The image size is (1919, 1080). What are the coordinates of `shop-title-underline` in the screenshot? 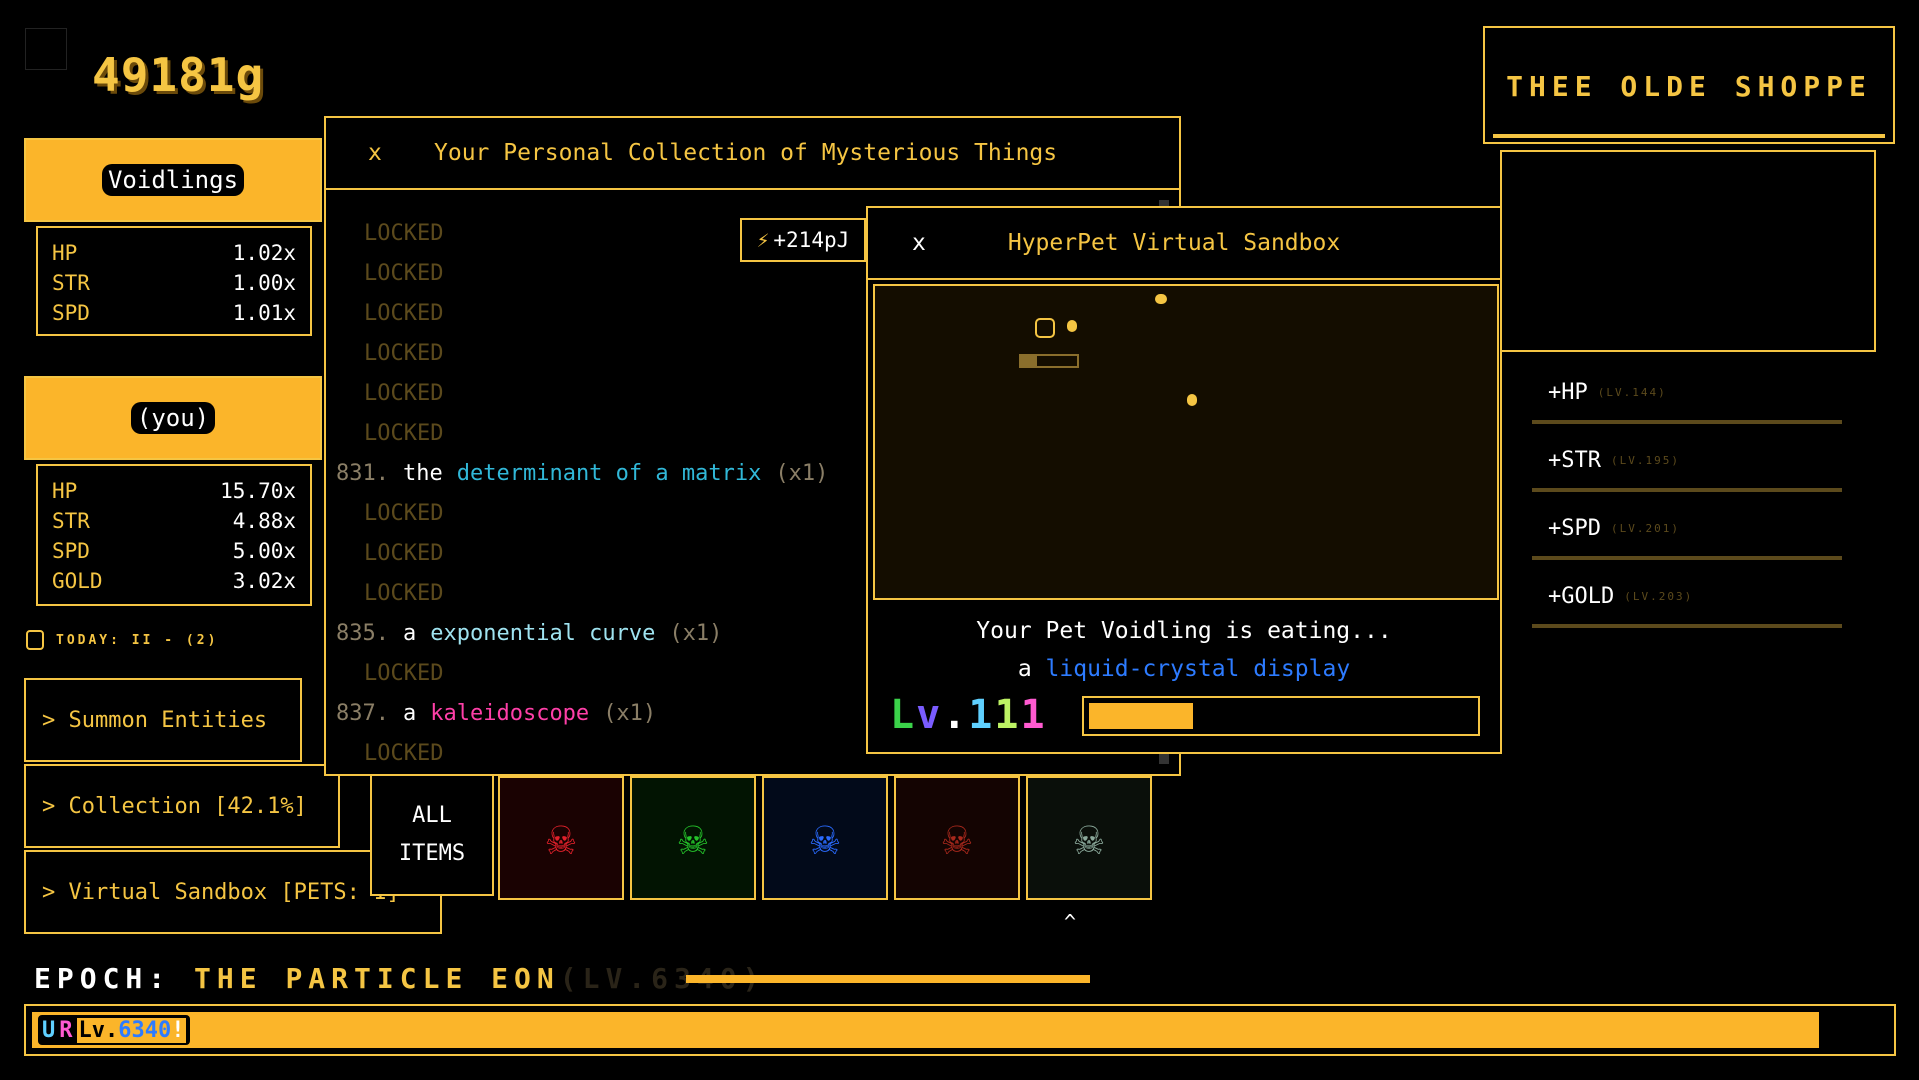 It's located at (1689, 136).